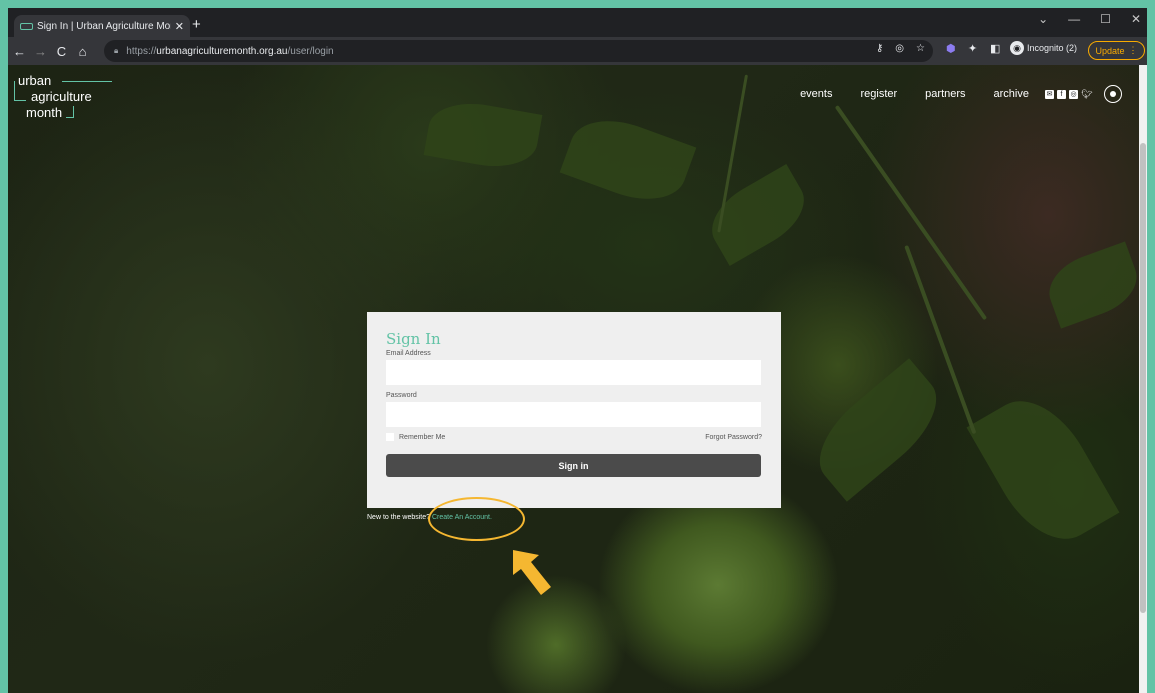  Describe the element at coordinates (972, 48) in the screenshot. I see `extensions-puzzle-icon: ✦` at that location.